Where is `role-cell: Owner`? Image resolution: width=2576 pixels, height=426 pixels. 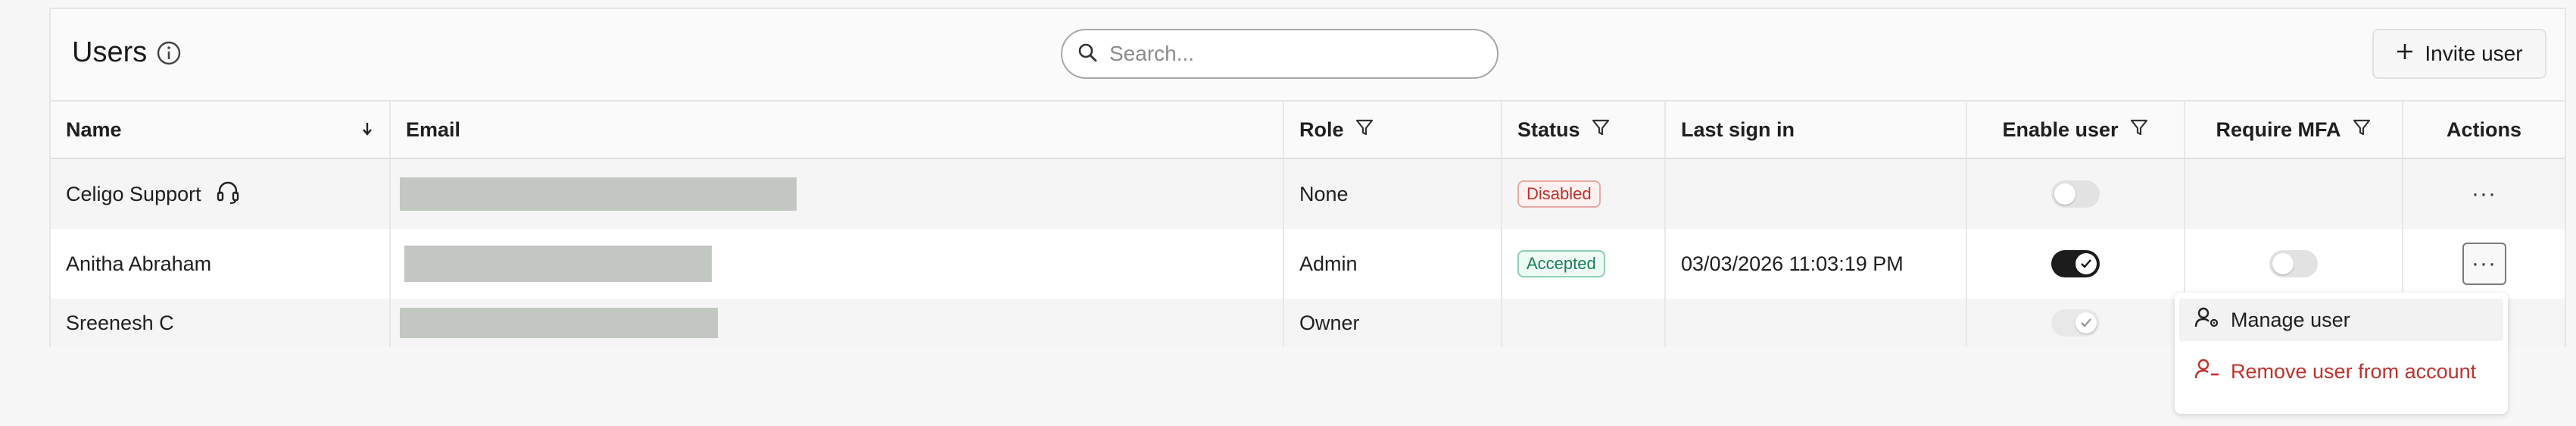 role-cell: Owner is located at coordinates (1392, 323).